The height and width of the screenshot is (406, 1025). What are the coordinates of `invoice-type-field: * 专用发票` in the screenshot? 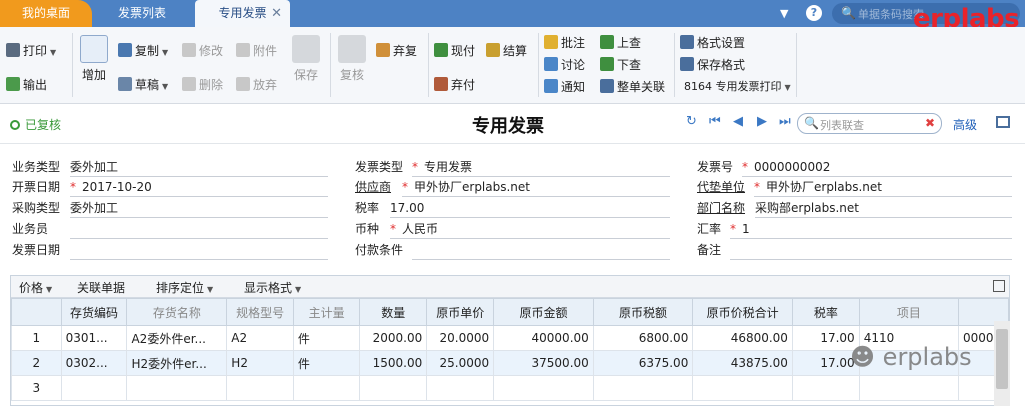 It's located at (541, 167).